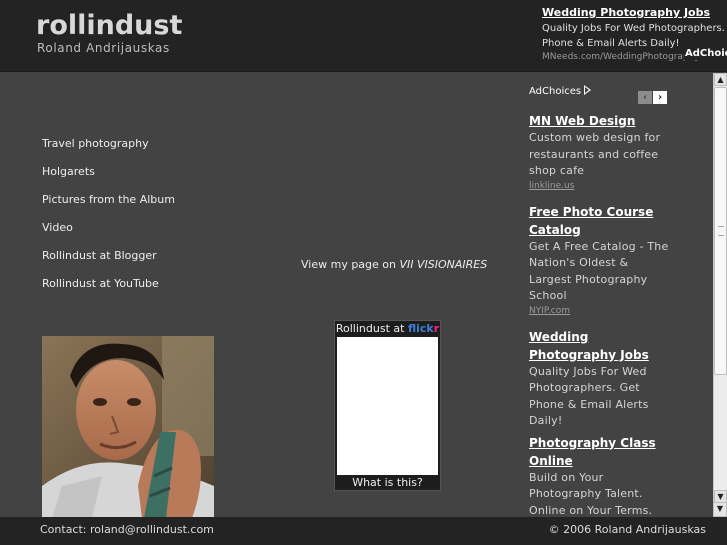 This screenshot has height=545, width=727. I want to click on site-title: rollindust, so click(109, 25).